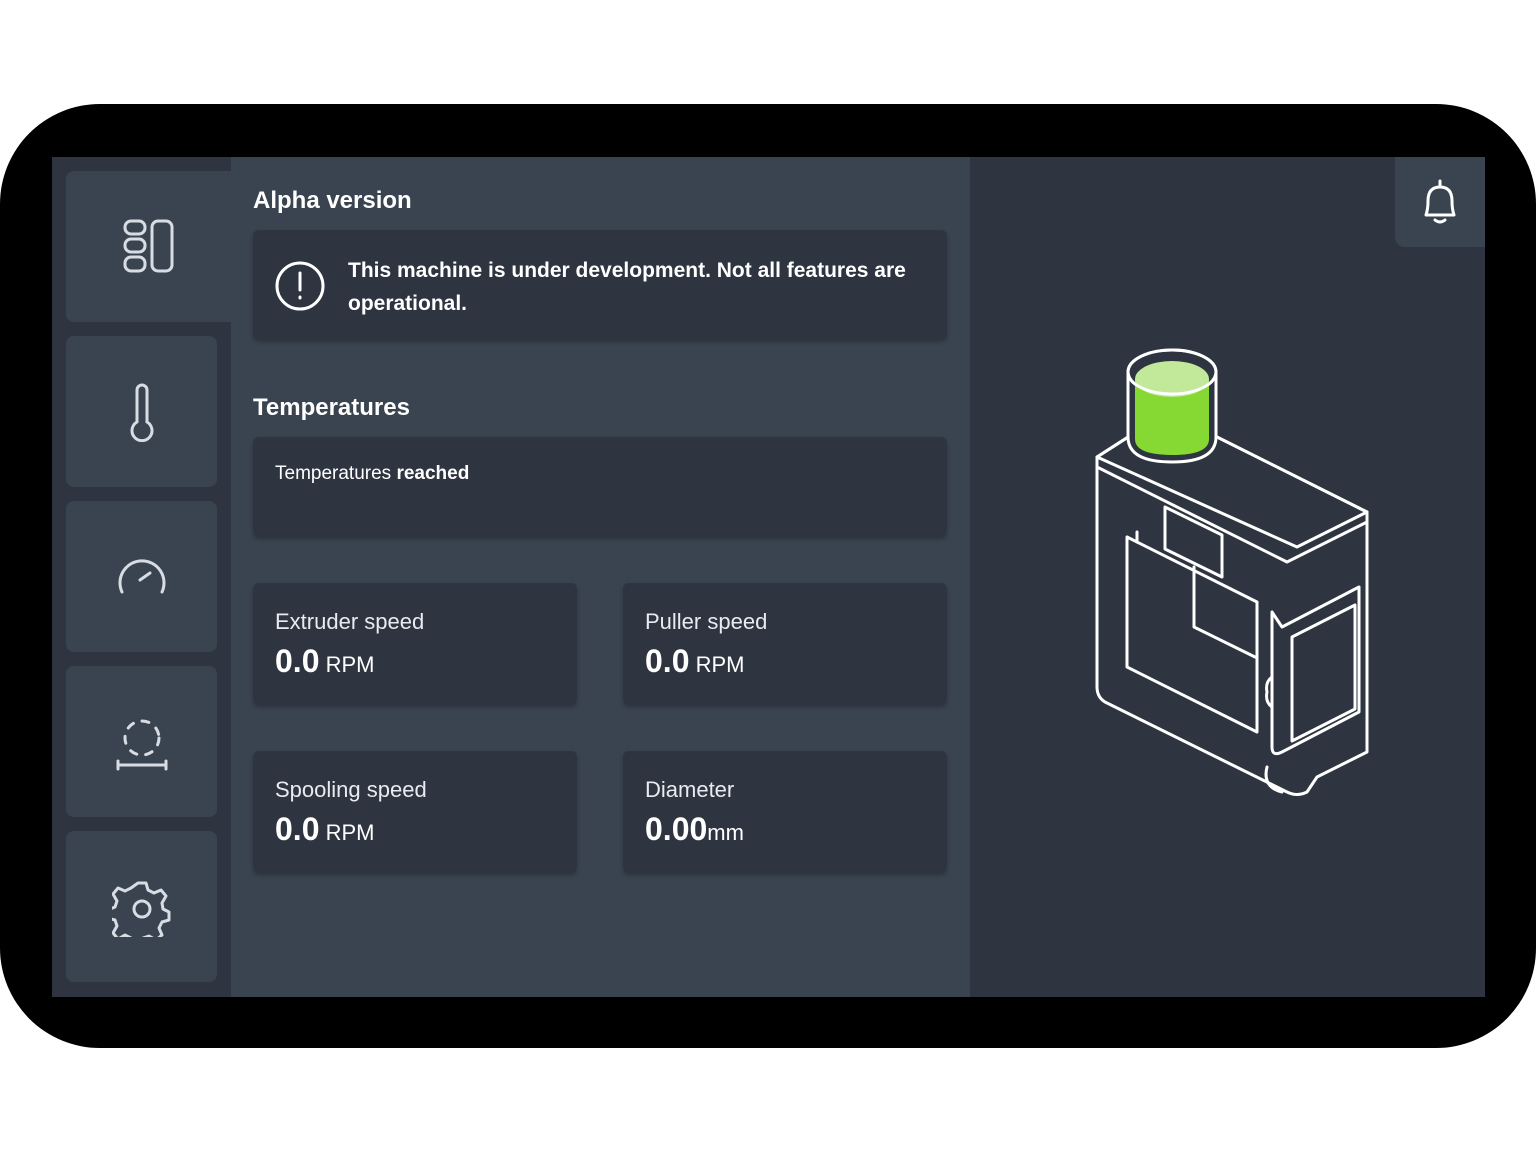  What do you see at coordinates (1232, 572) in the screenshot?
I see `extruder-machine-illustration` at bounding box center [1232, 572].